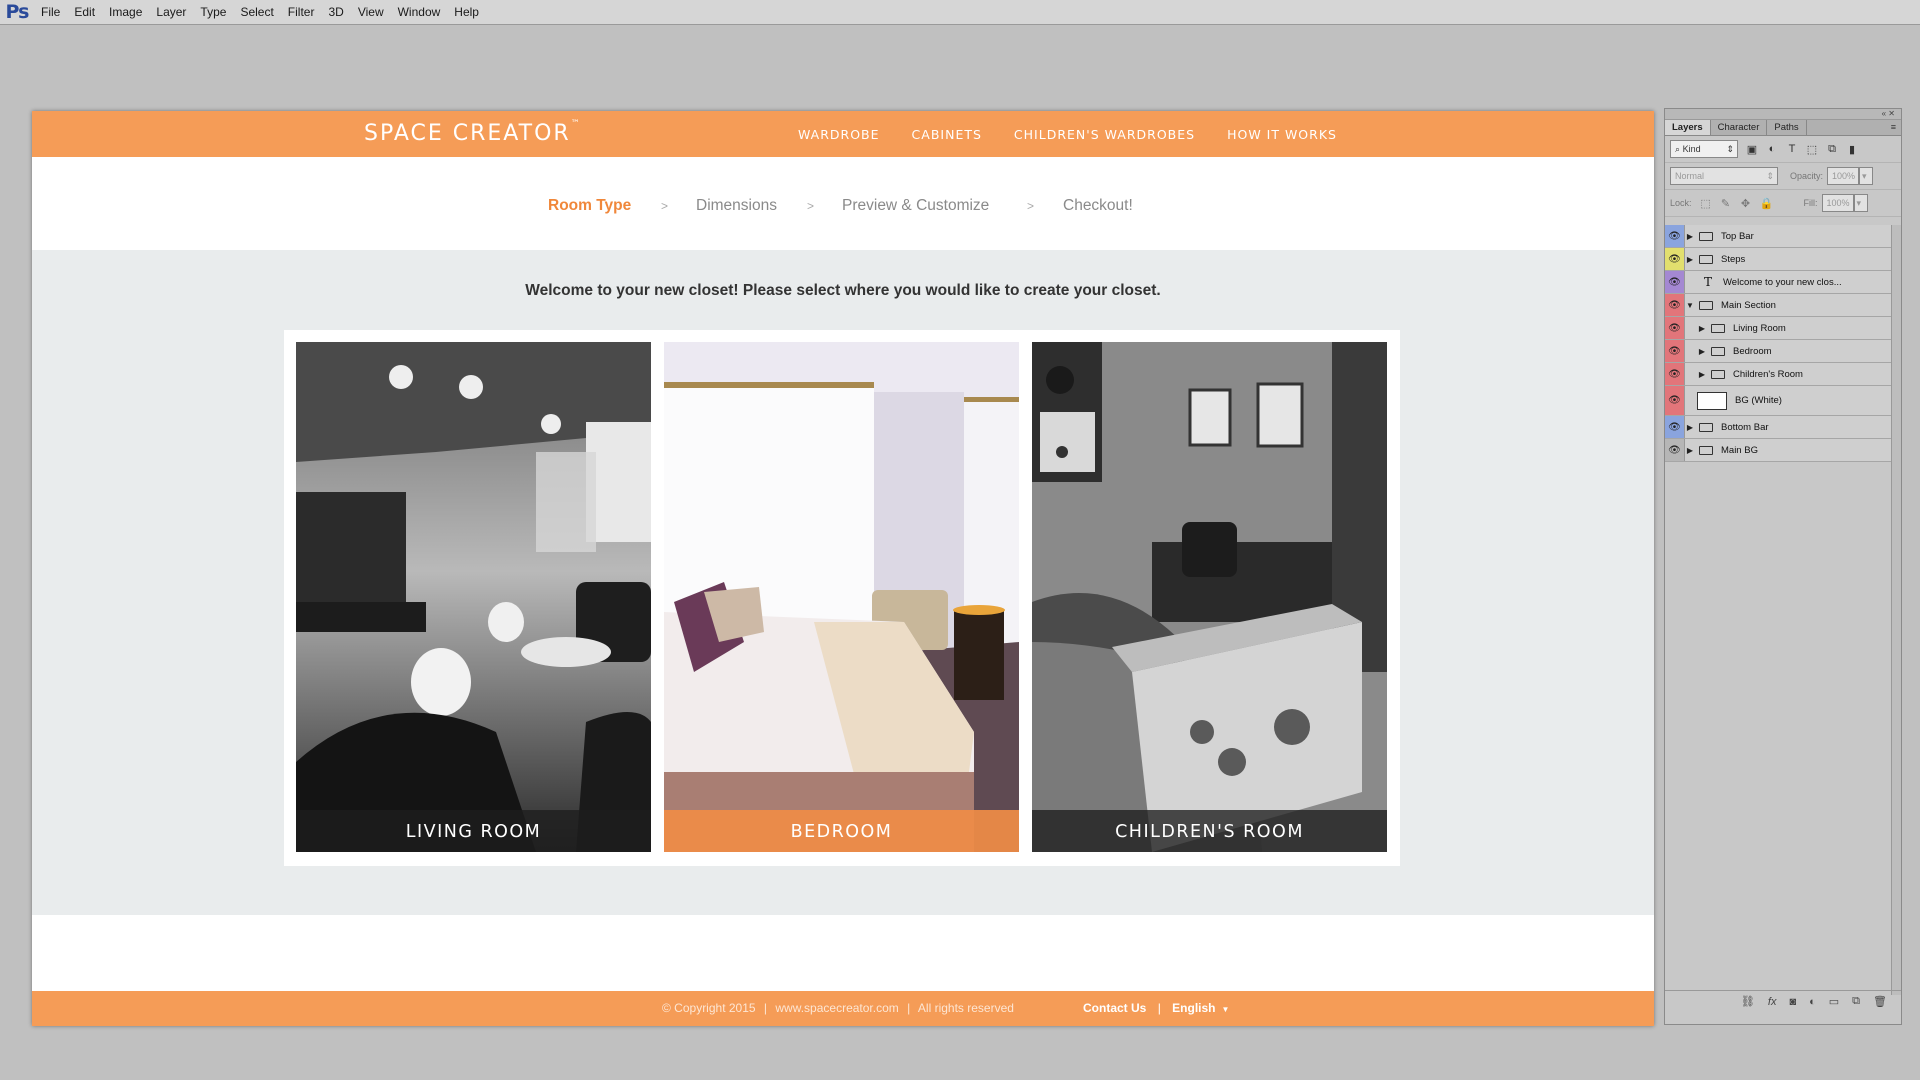 This screenshot has height=1080, width=1920. What do you see at coordinates (1787, 127) in the screenshot?
I see `tab-paths: Paths` at bounding box center [1787, 127].